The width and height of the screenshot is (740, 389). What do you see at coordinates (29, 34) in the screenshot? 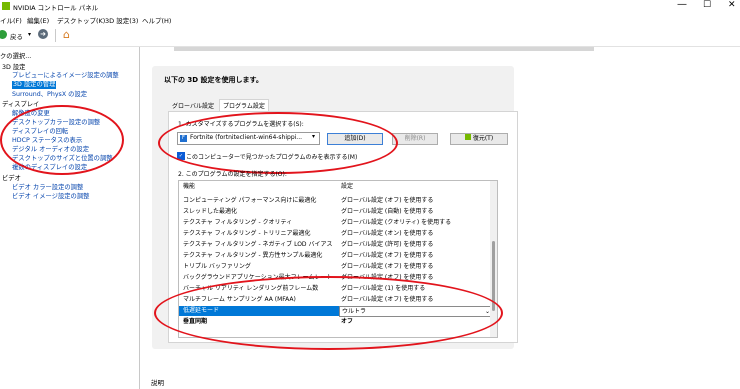
I see `back-dropdown-icon: ▾` at bounding box center [29, 34].